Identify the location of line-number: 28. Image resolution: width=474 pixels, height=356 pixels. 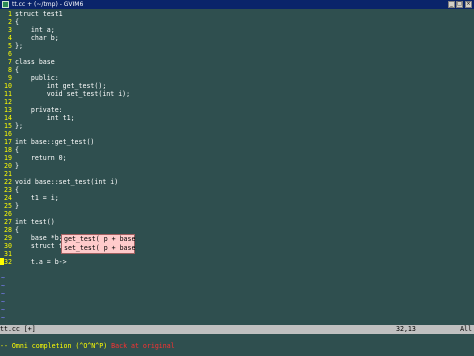
(8, 230).